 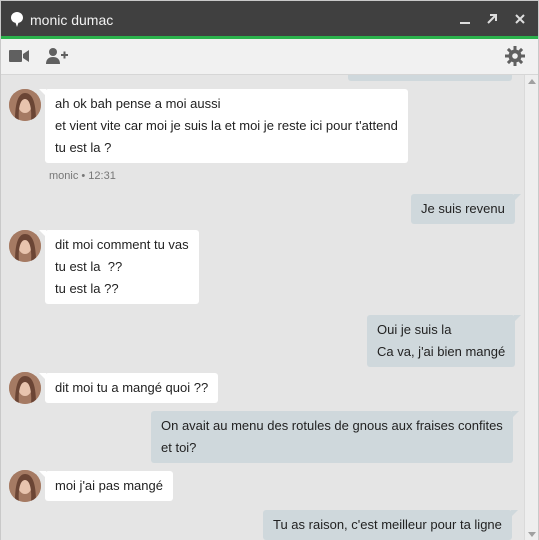 I want to click on message-bubble-incoming: moi j'ai pas mangé, so click(x=106, y=486).